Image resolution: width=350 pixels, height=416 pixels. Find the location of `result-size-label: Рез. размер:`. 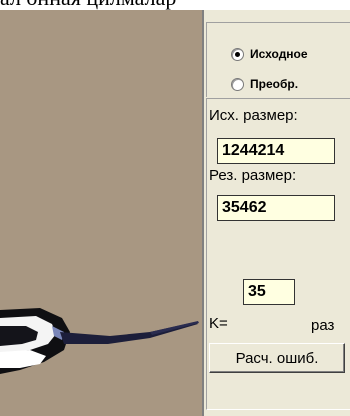

result-size-label: Рез. размер: is located at coordinates (253, 175).